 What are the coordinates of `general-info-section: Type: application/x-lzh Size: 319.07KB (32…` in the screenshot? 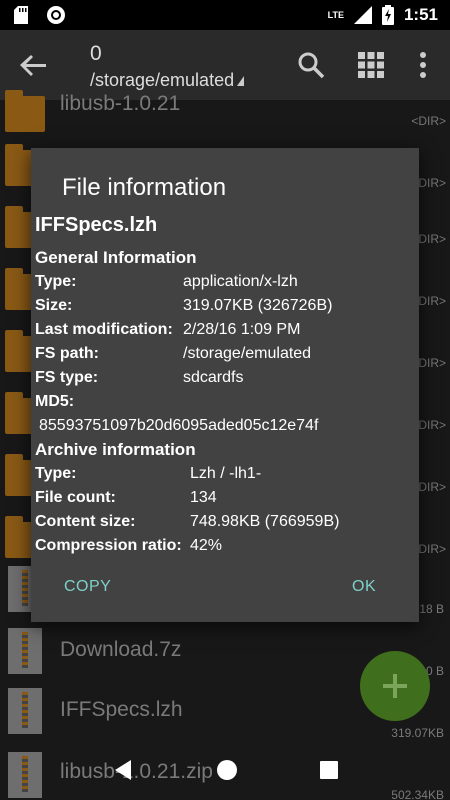 It's located at (225, 330).